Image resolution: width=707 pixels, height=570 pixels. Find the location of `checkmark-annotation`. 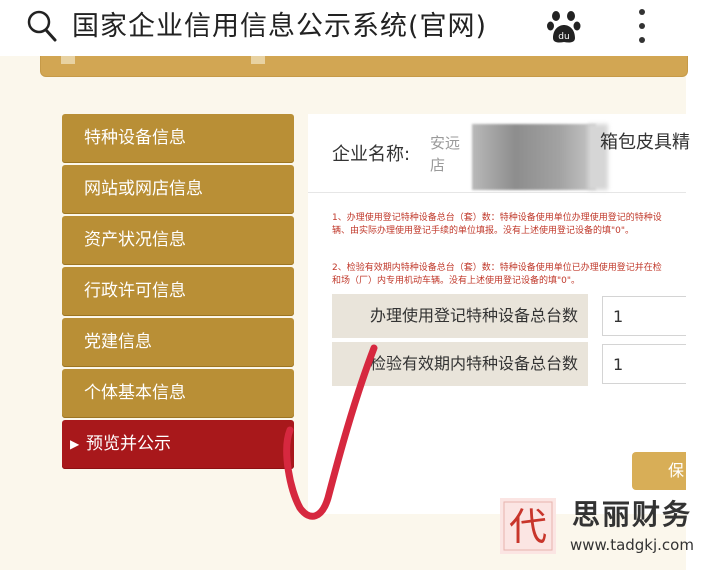

checkmark-annotation is located at coordinates (330, 432).